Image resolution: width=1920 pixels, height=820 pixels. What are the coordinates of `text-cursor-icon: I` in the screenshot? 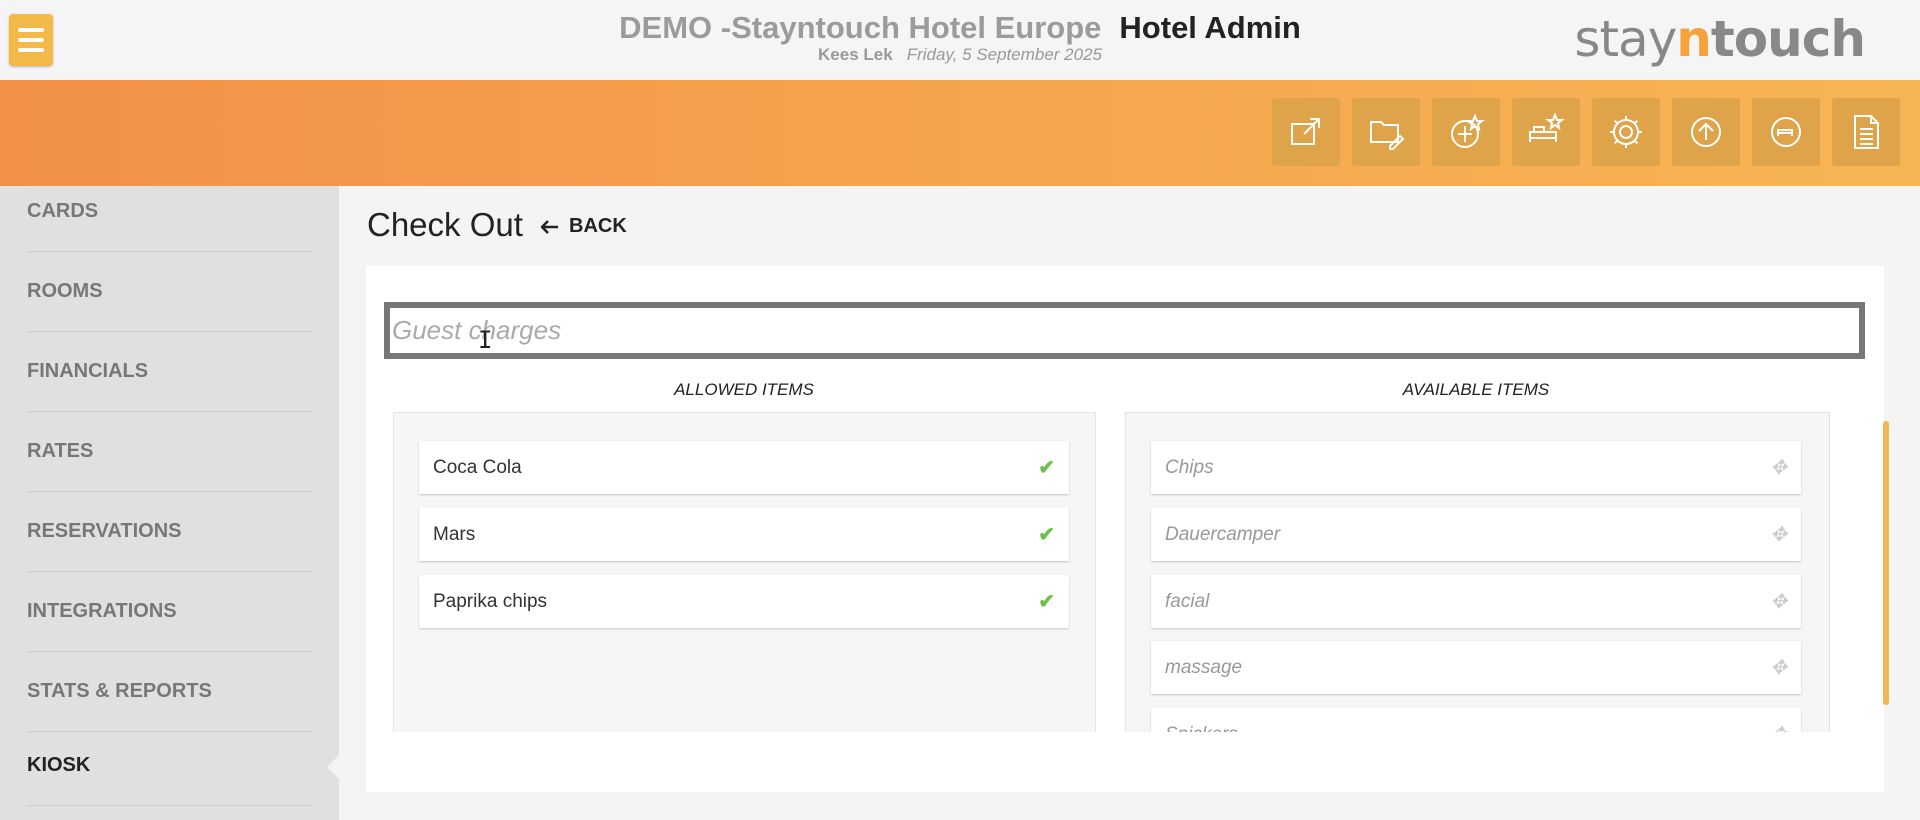 It's located at (485, 340).